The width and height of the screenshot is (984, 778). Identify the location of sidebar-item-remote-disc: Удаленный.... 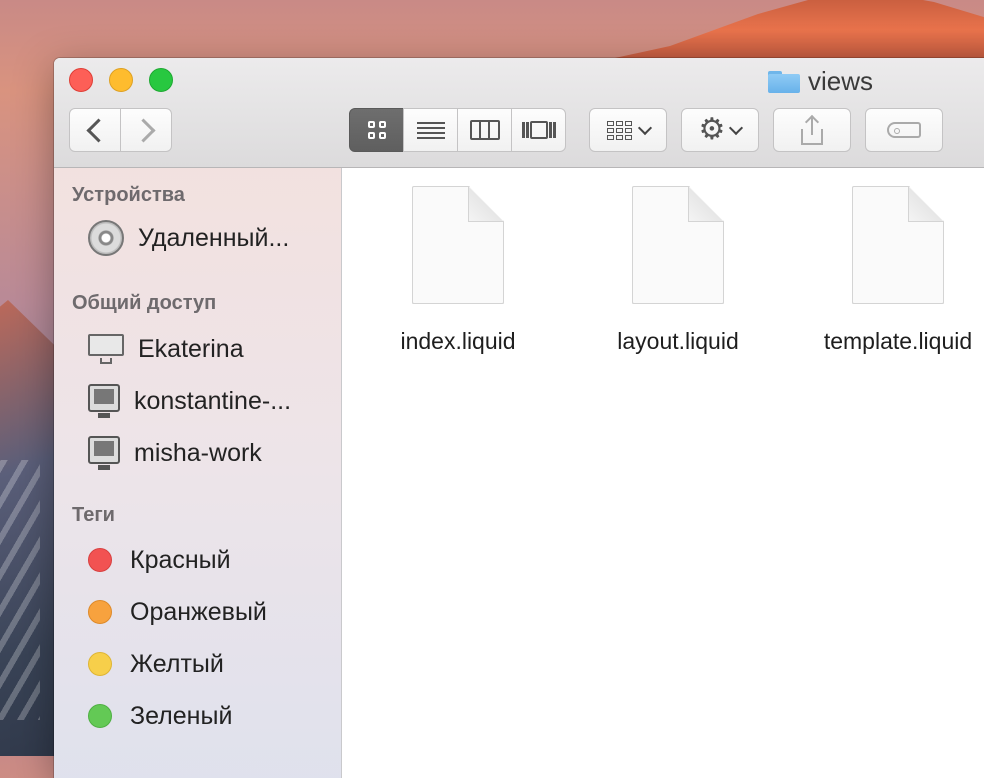
(188, 238).